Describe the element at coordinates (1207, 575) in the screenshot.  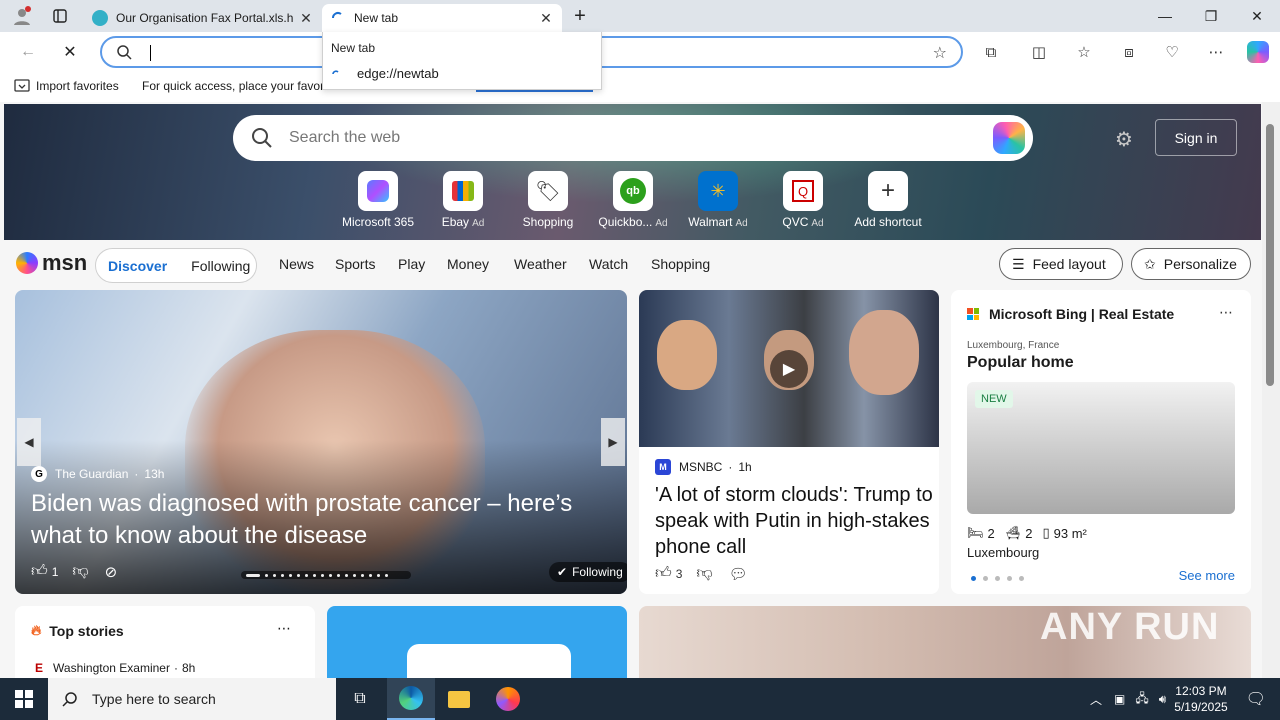
I see `see-more-link: See more` at that location.